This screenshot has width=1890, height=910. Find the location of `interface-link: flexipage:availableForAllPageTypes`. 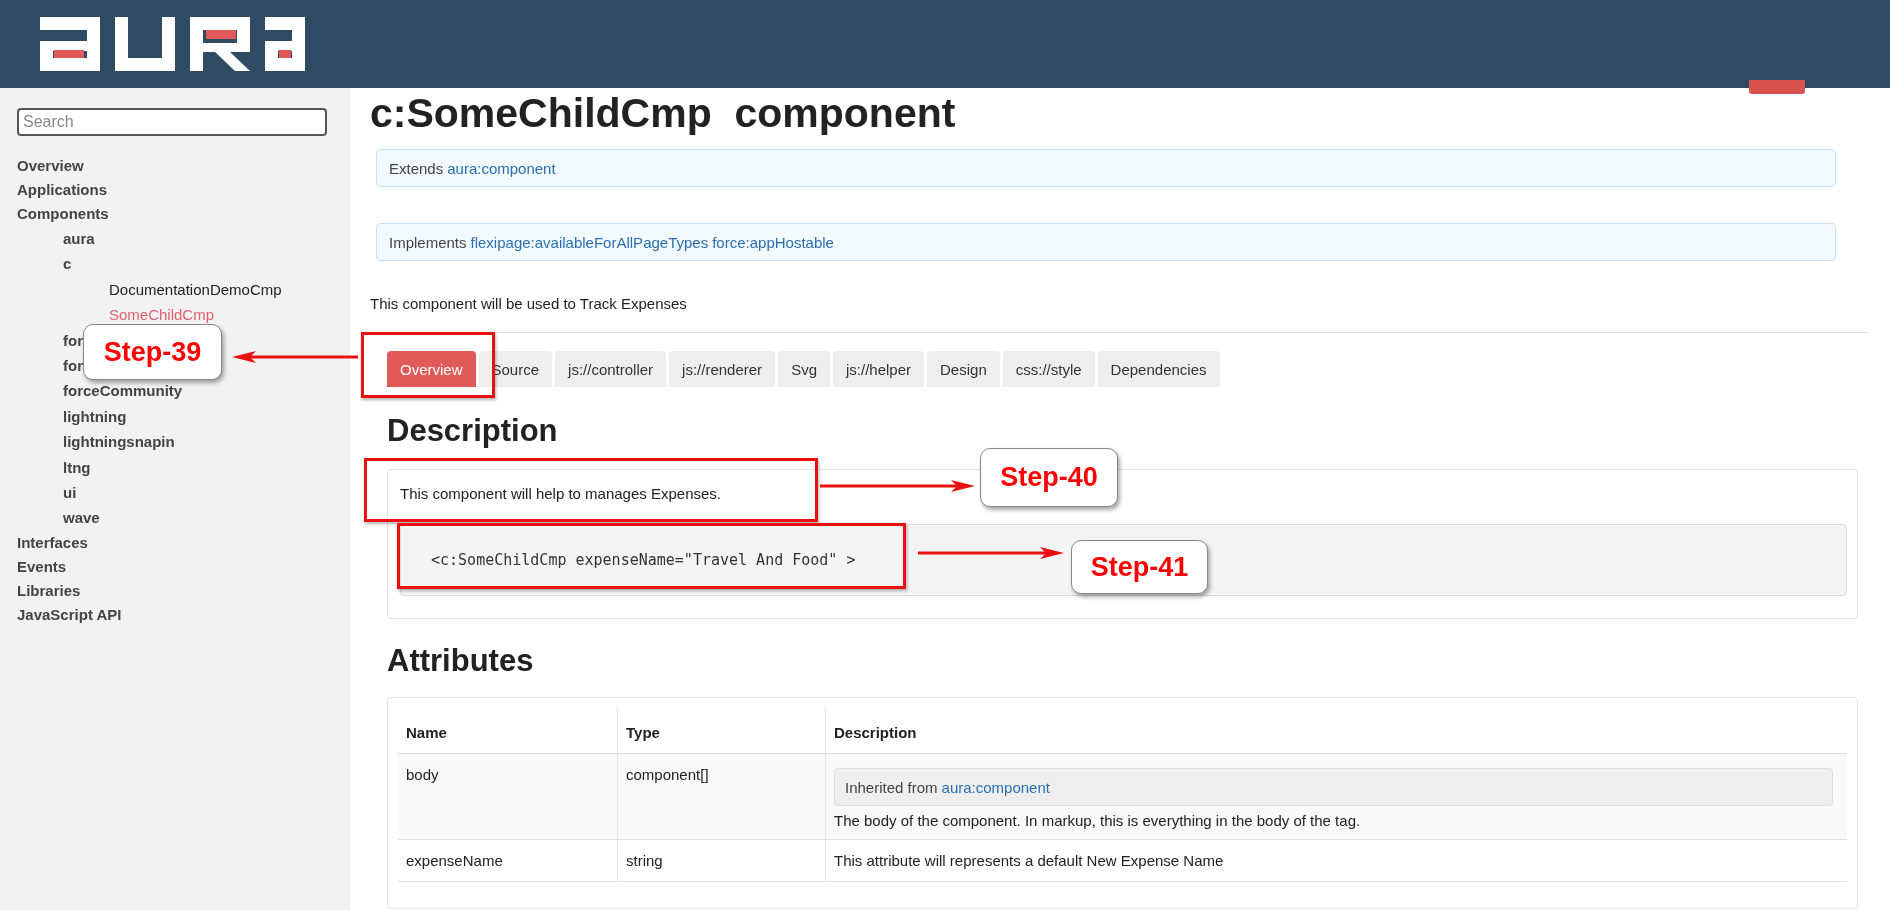

interface-link: flexipage:availableForAllPageTypes is located at coordinates (589, 242).